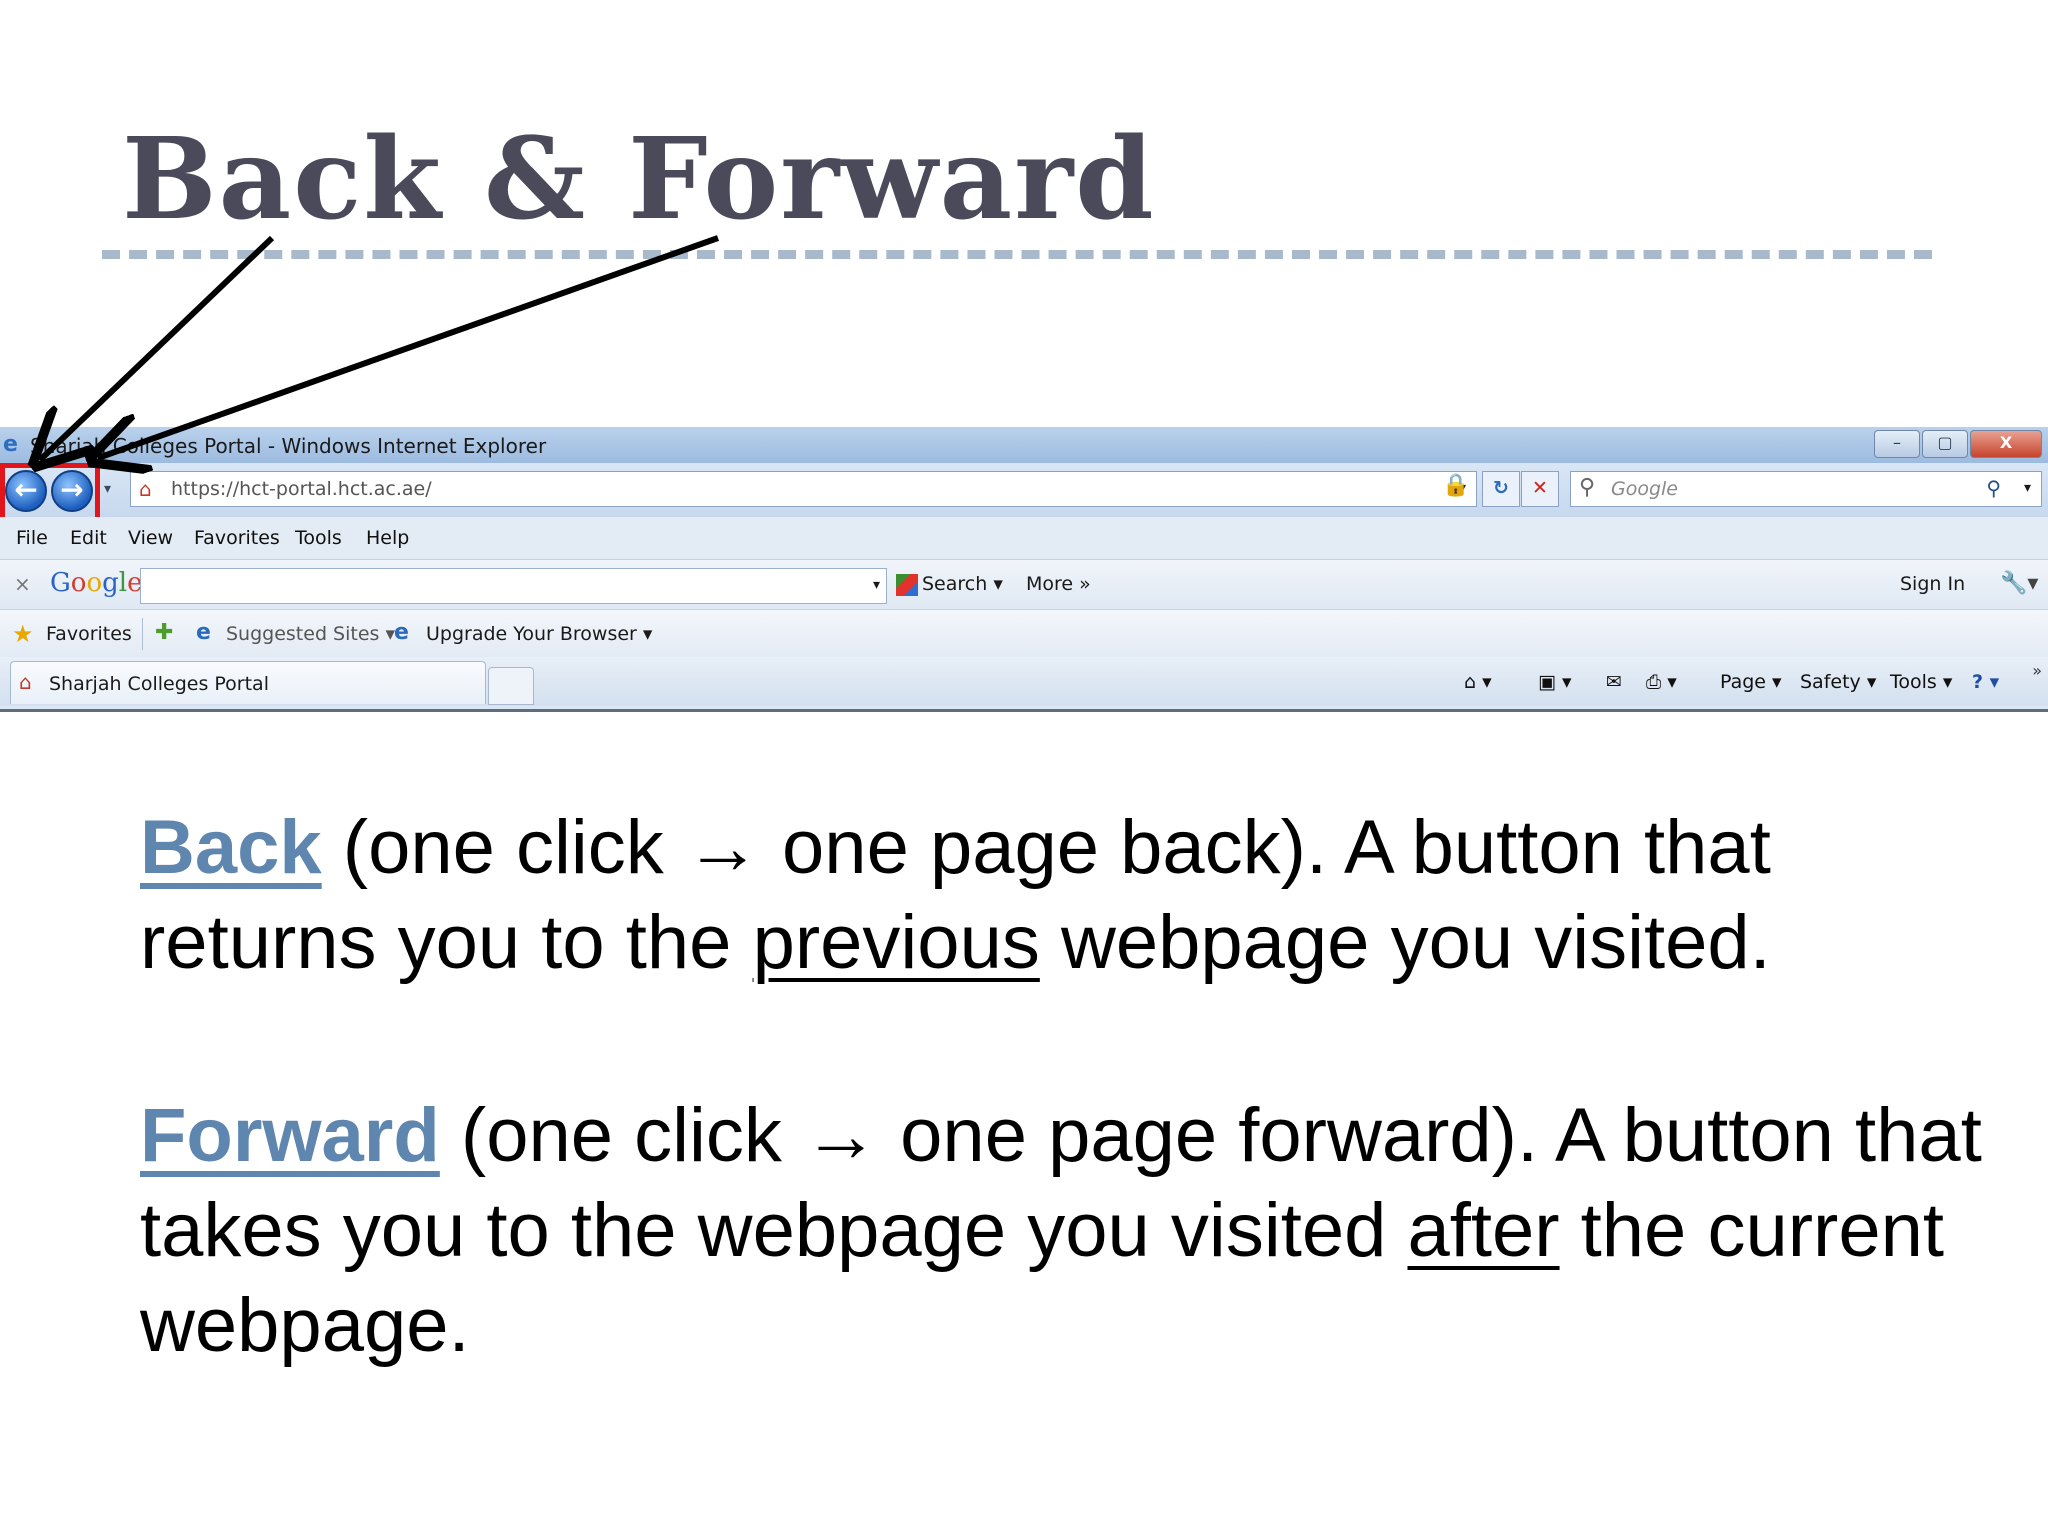  Describe the element at coordinates (2006, 444) in the screenshot. I see `close-button: X` at that location.